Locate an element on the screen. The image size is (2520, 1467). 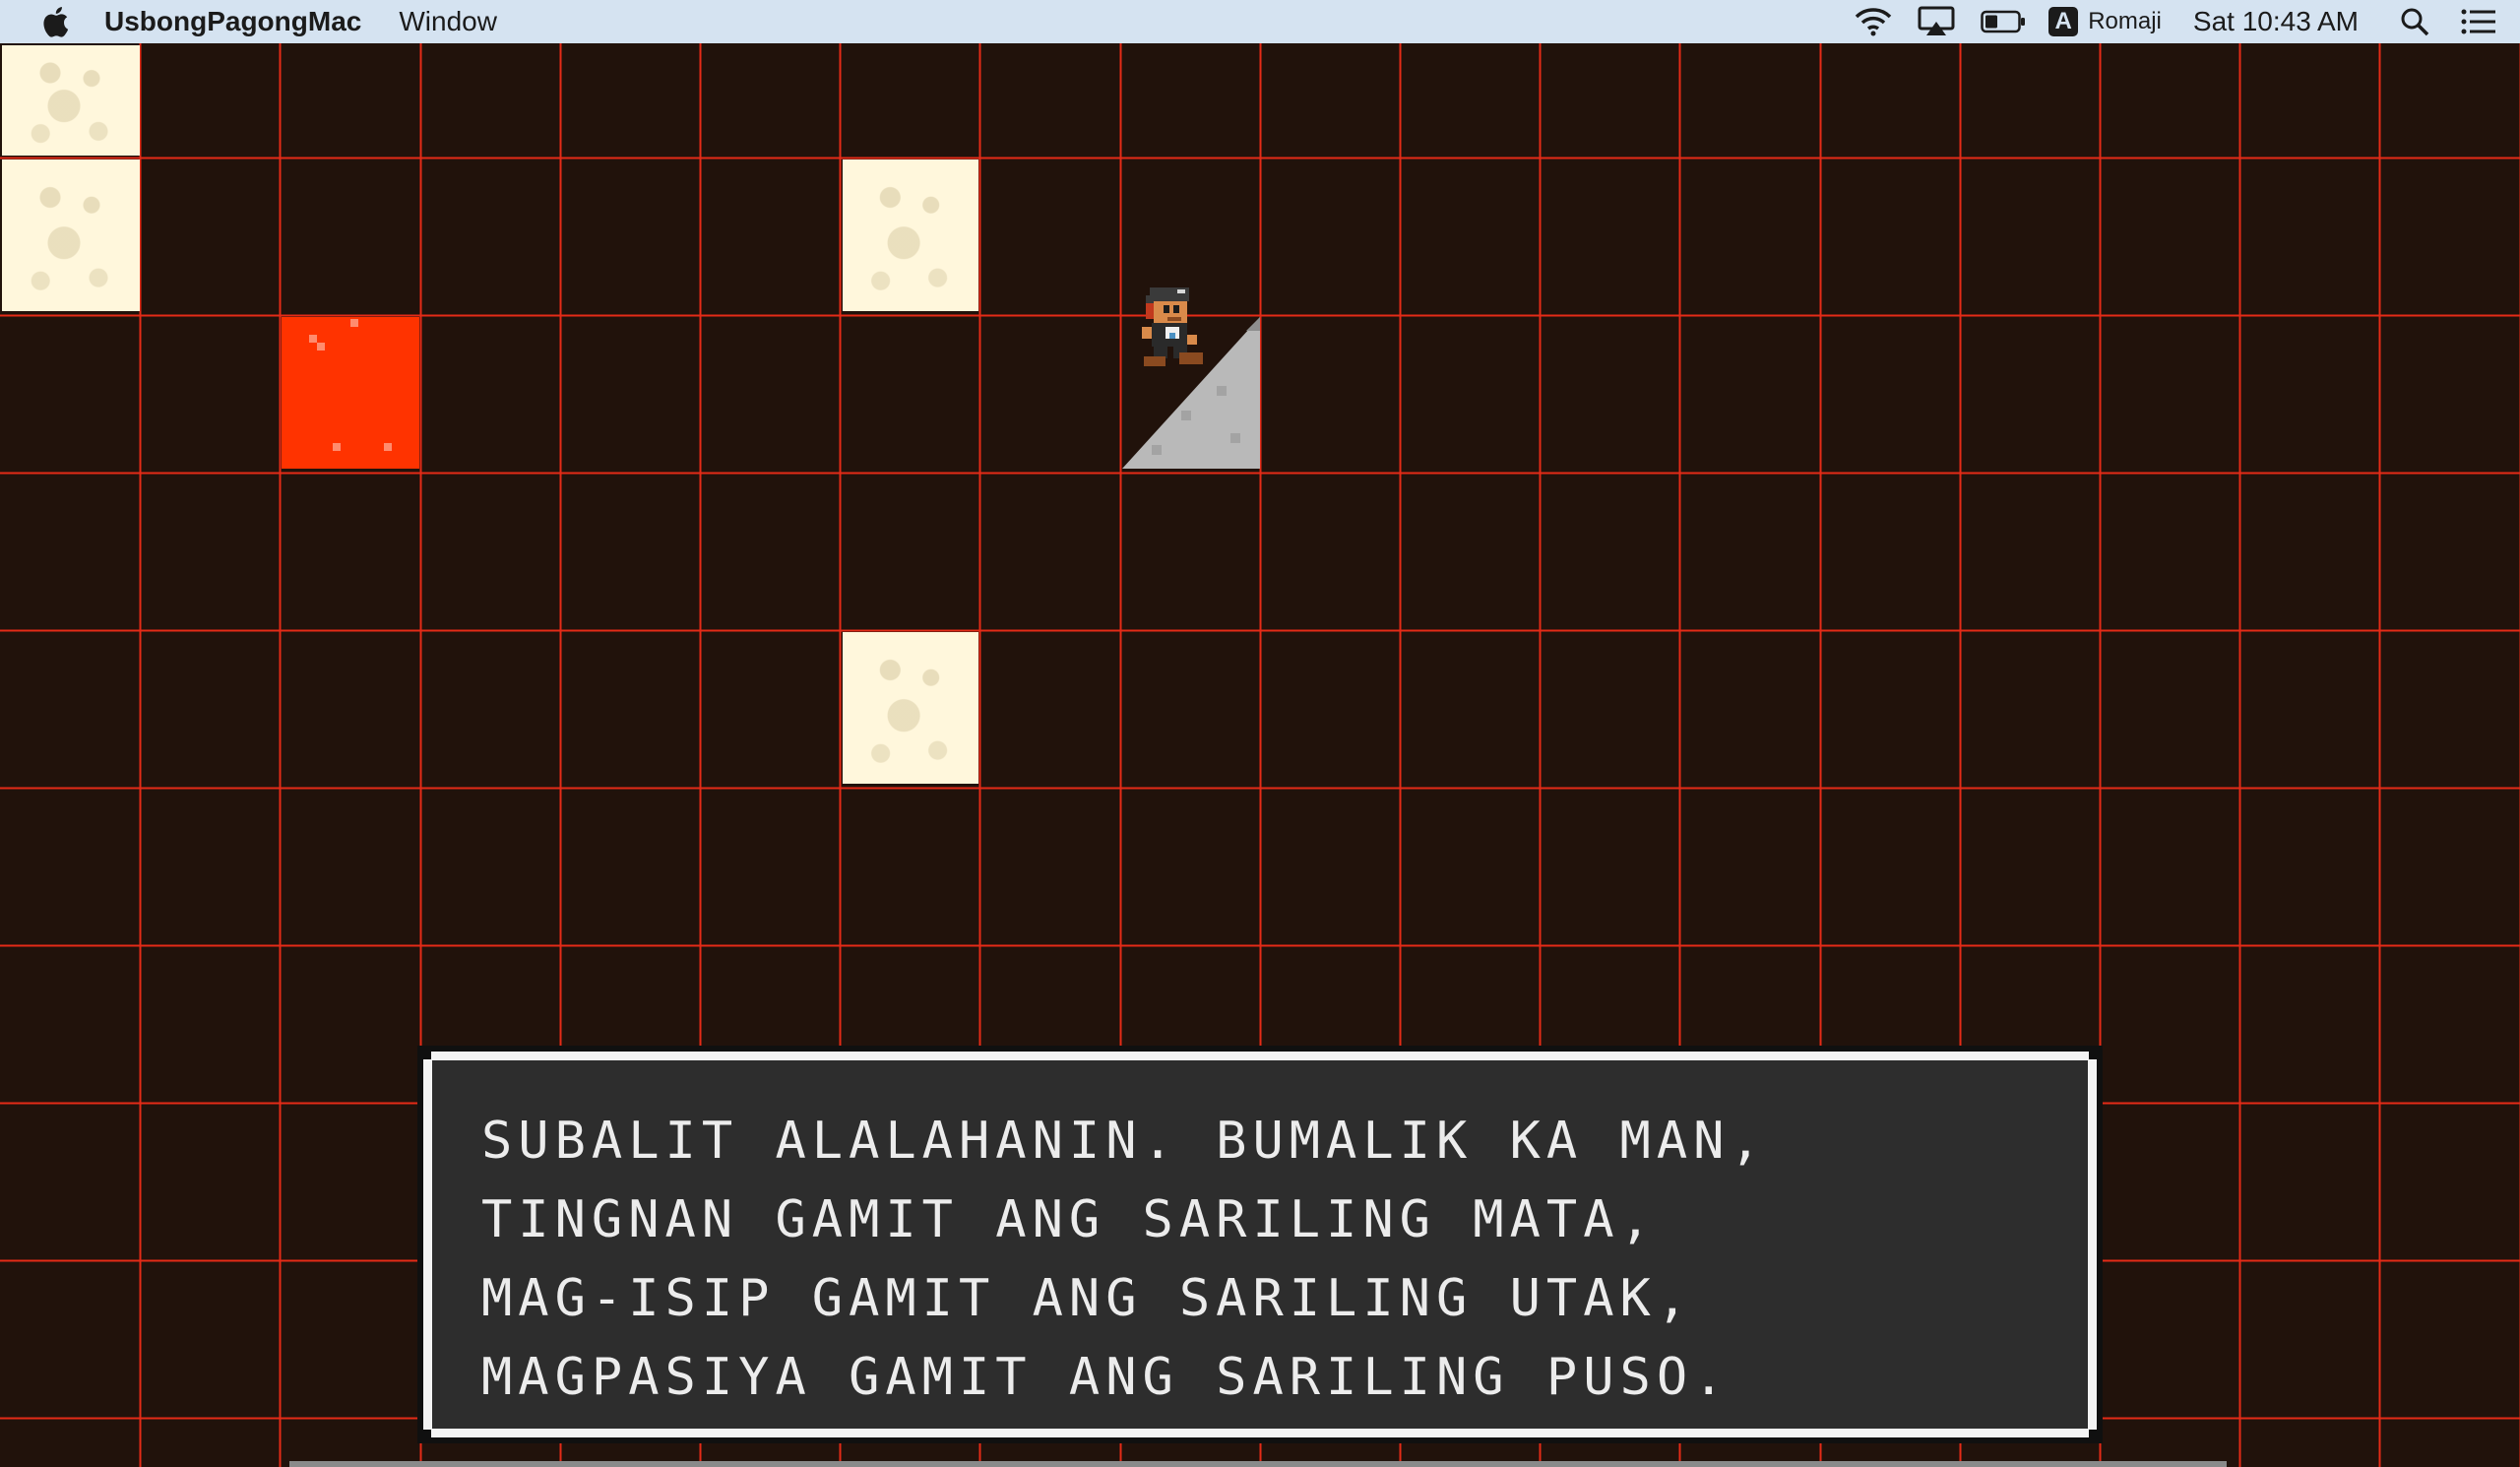
red-hazard-tile is located at coordinates (350, 393).